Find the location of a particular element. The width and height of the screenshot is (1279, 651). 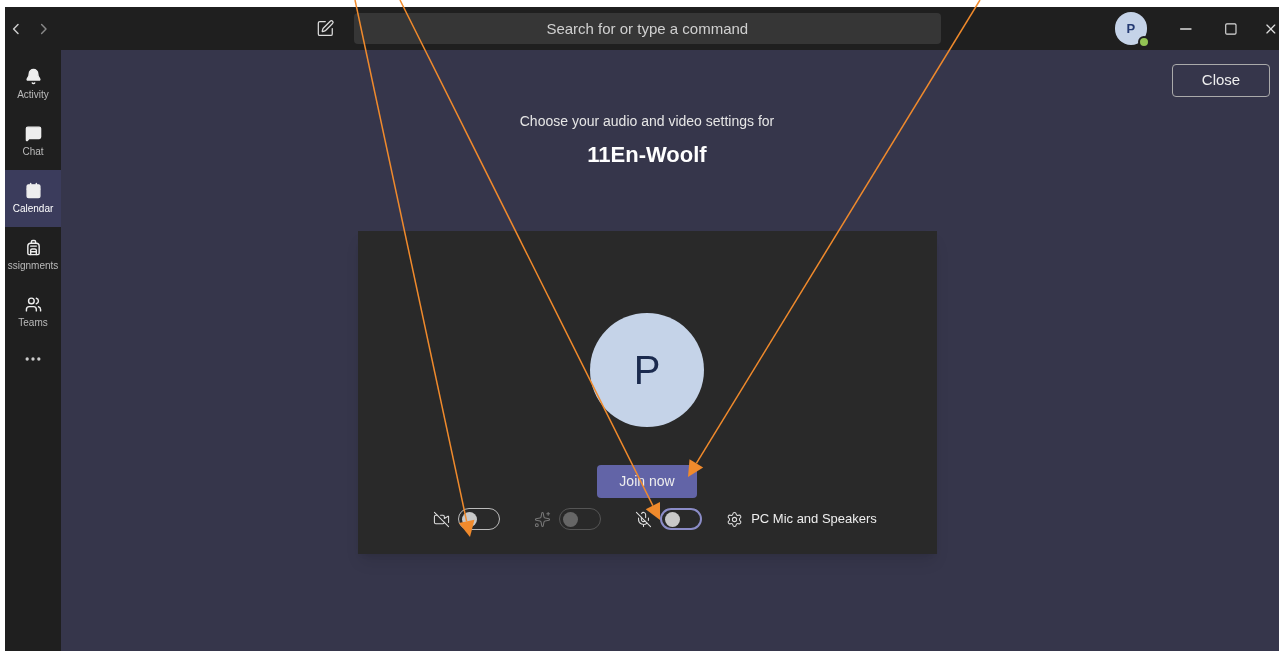

sidebar-item: Activity is located at coordinates (33, 84).